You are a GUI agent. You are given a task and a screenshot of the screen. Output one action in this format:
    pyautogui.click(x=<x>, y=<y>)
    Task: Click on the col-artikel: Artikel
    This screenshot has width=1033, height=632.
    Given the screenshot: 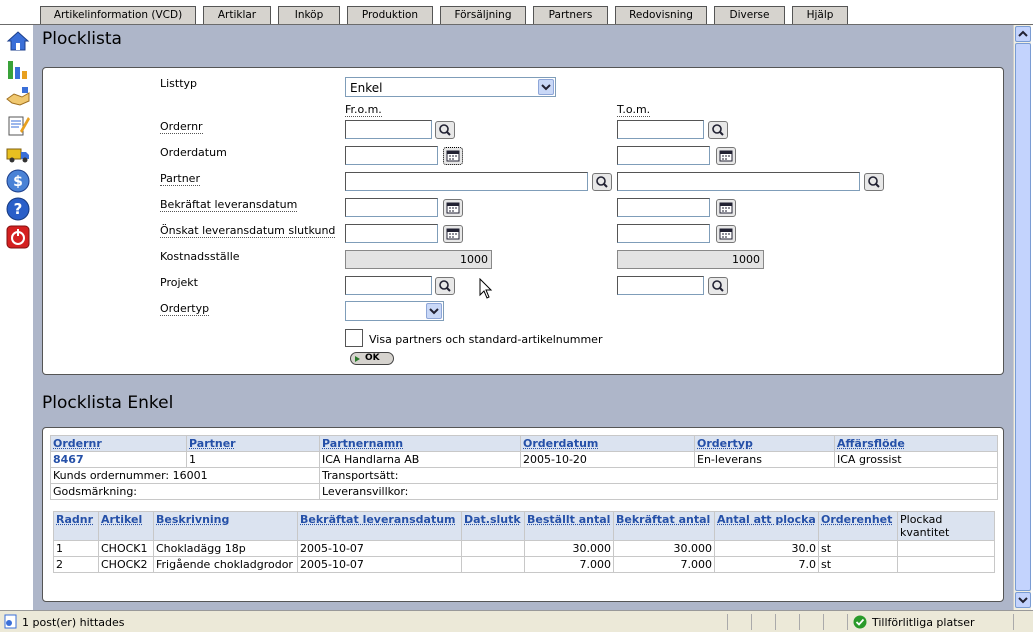 What is the action you would take?
    pyautogui.click(x=126, y=526)
    